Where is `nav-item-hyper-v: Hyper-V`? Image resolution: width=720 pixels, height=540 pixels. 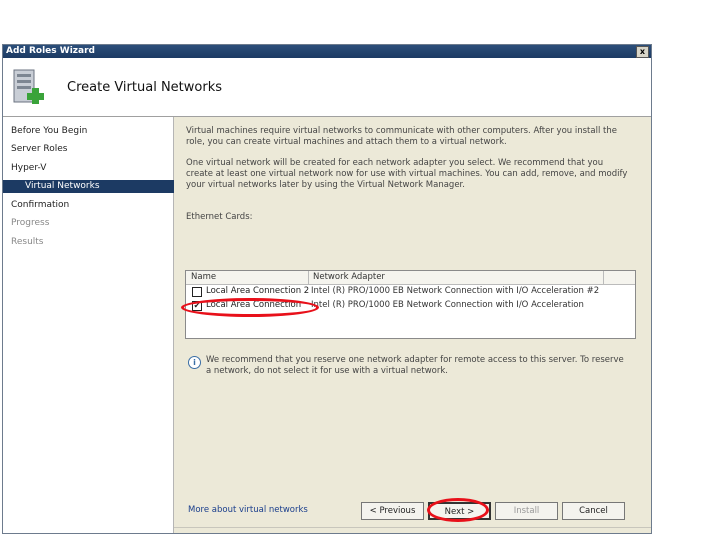
nav-item-hyper-v: Hyper-V is located at coordinates (28, 168).